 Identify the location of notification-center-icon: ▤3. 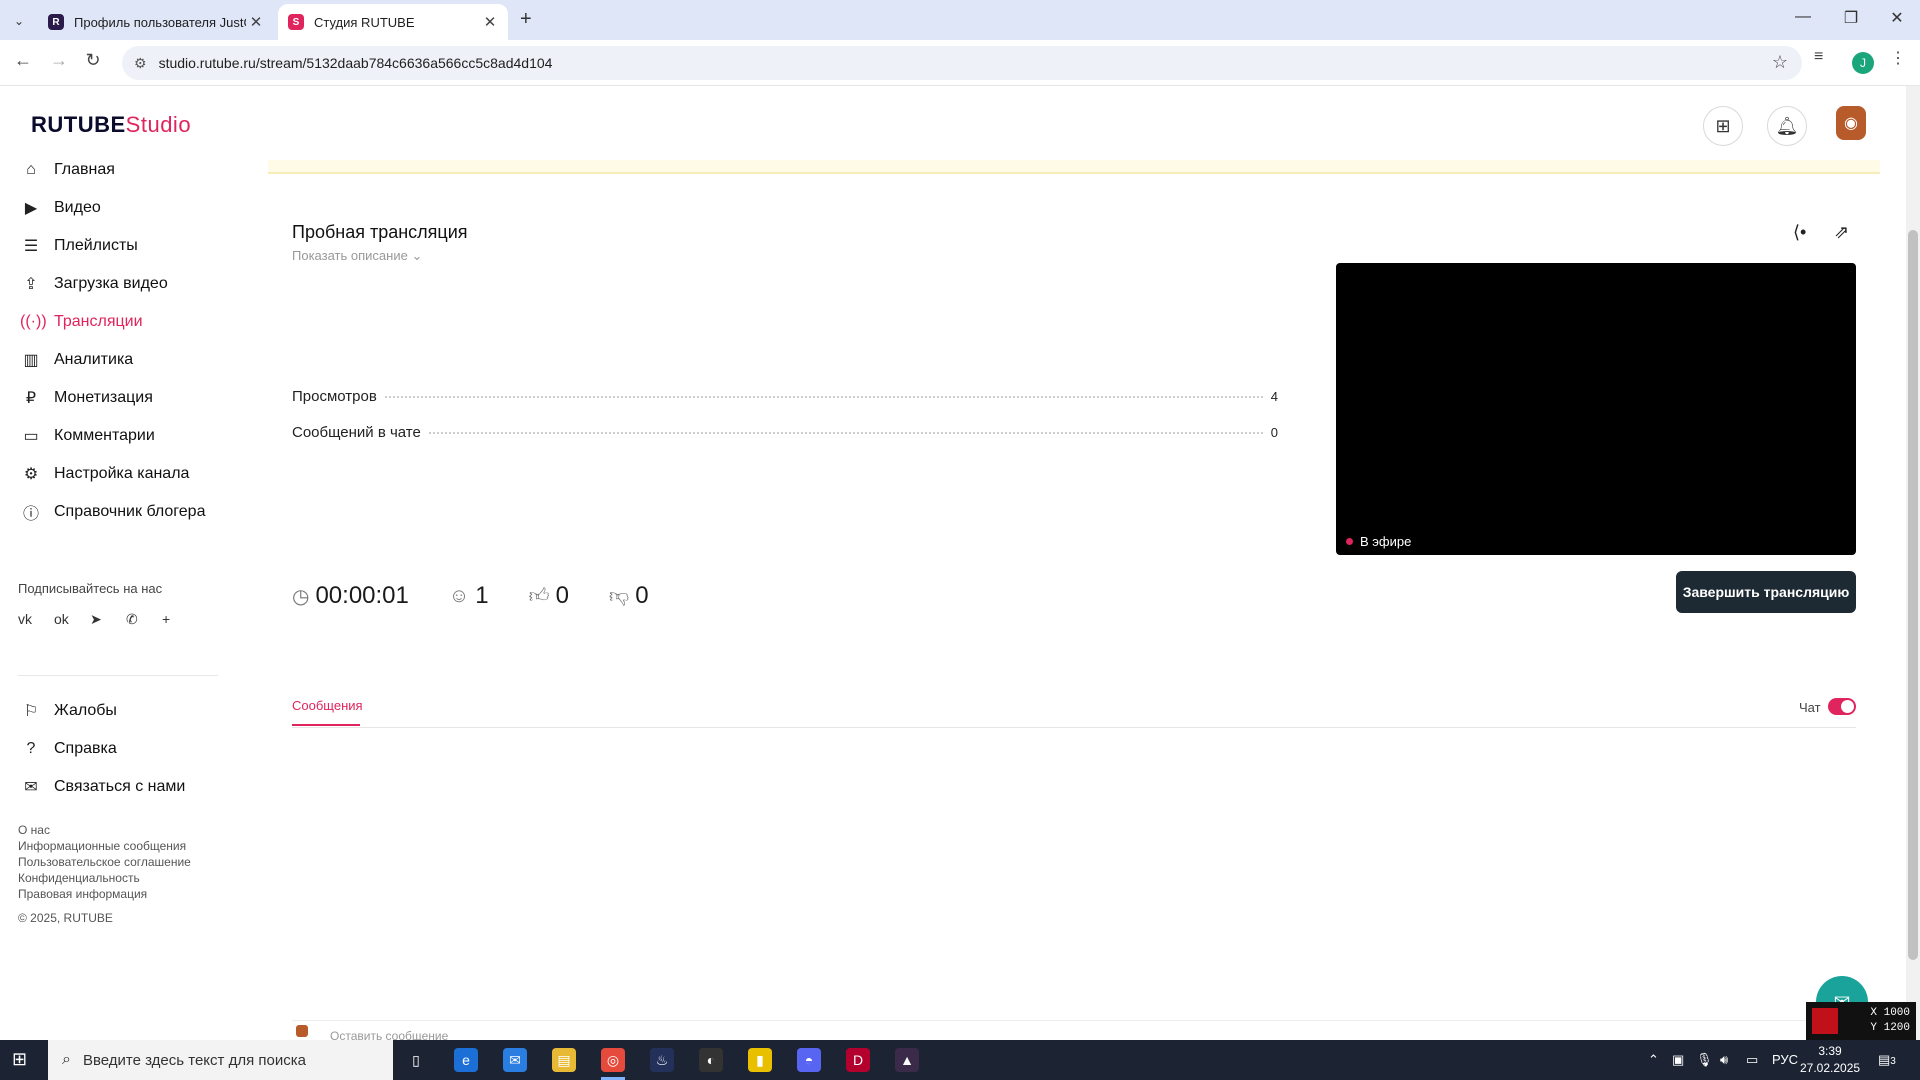
(1887, 1060).